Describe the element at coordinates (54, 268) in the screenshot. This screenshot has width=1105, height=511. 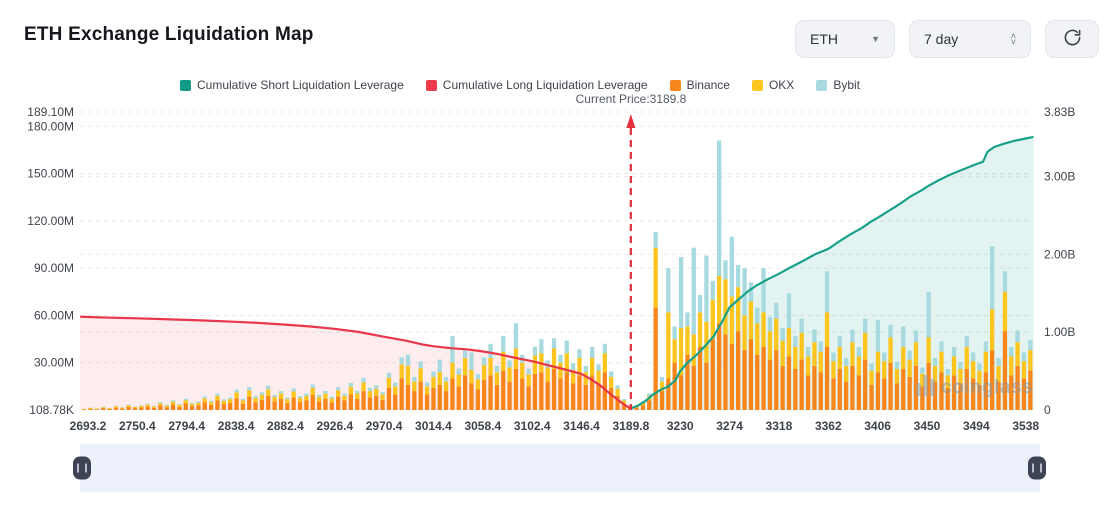
I see `svg-text: 90.00M` at that location.